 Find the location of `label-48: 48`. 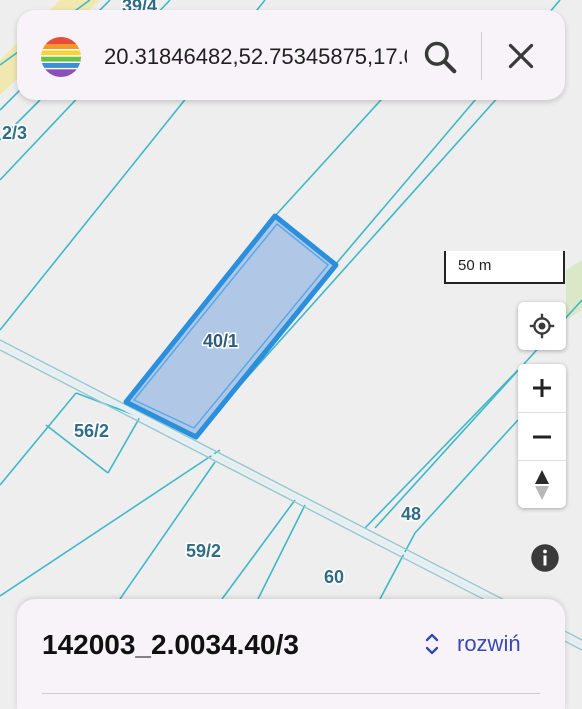

label-48: 48 is located at coordinates (411, 514).